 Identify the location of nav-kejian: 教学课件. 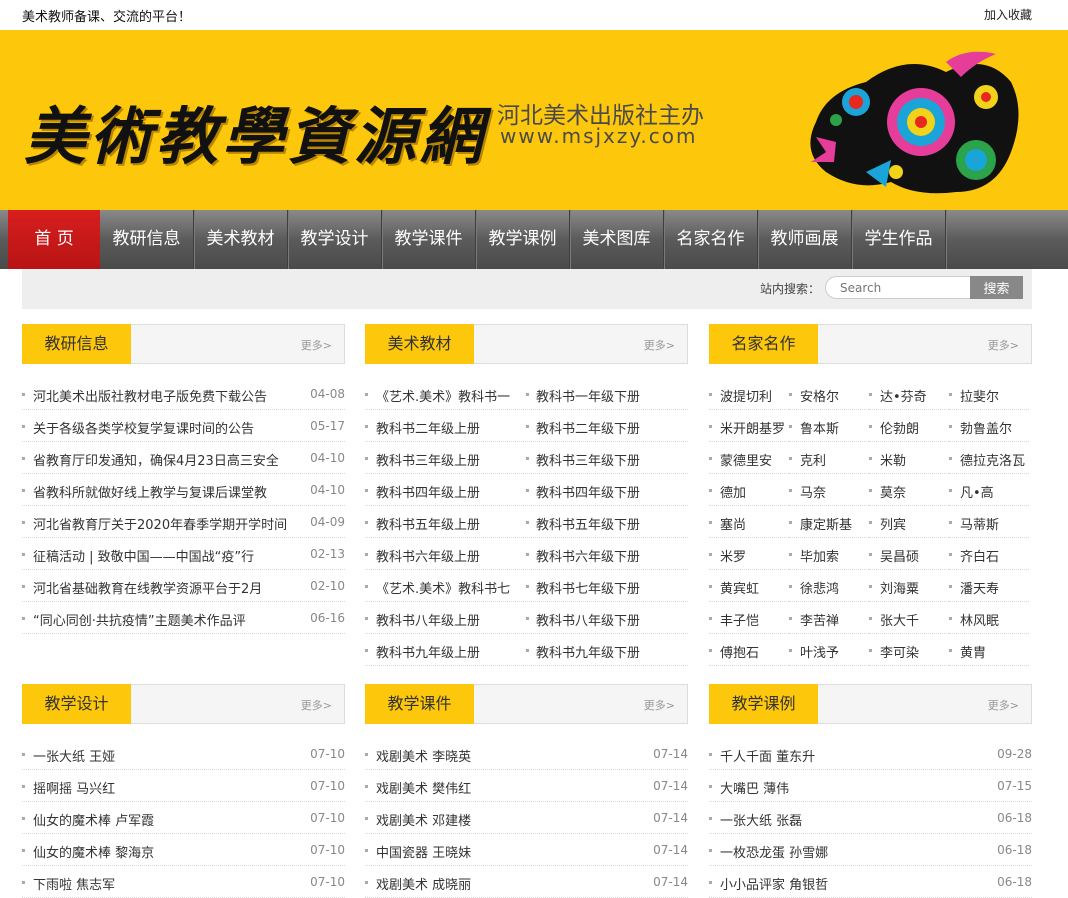
(429, 239).